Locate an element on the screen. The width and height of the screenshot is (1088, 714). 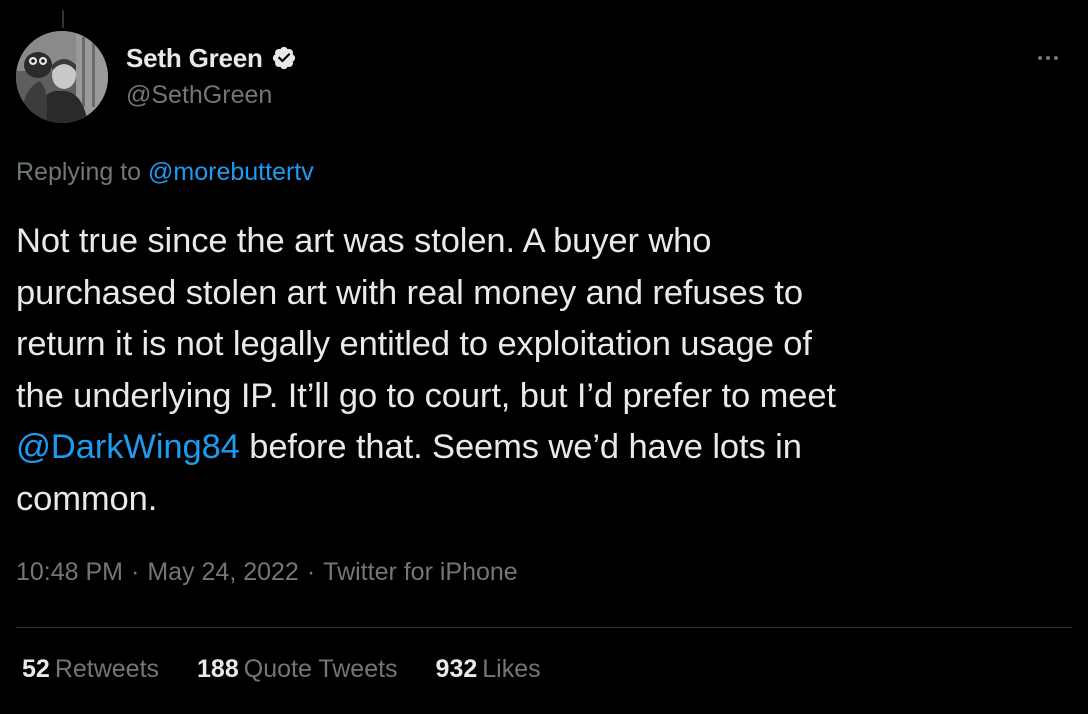
avatar is located at coordinates (62, 77).